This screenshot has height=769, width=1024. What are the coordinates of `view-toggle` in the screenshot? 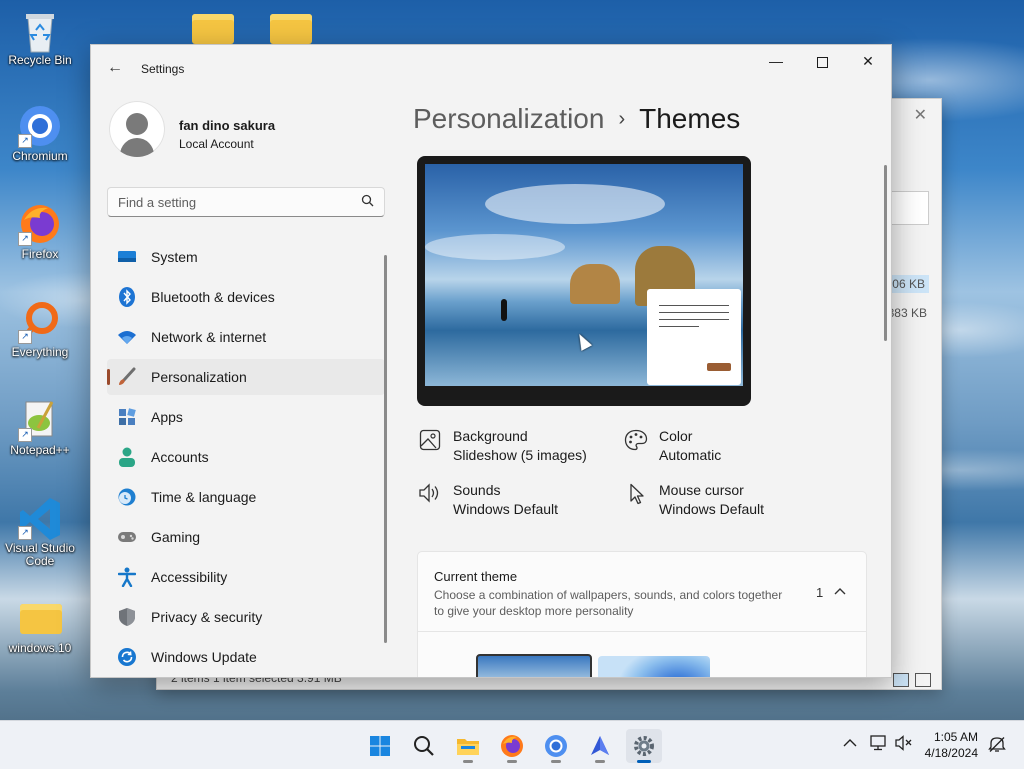 It's located at (912, 680).